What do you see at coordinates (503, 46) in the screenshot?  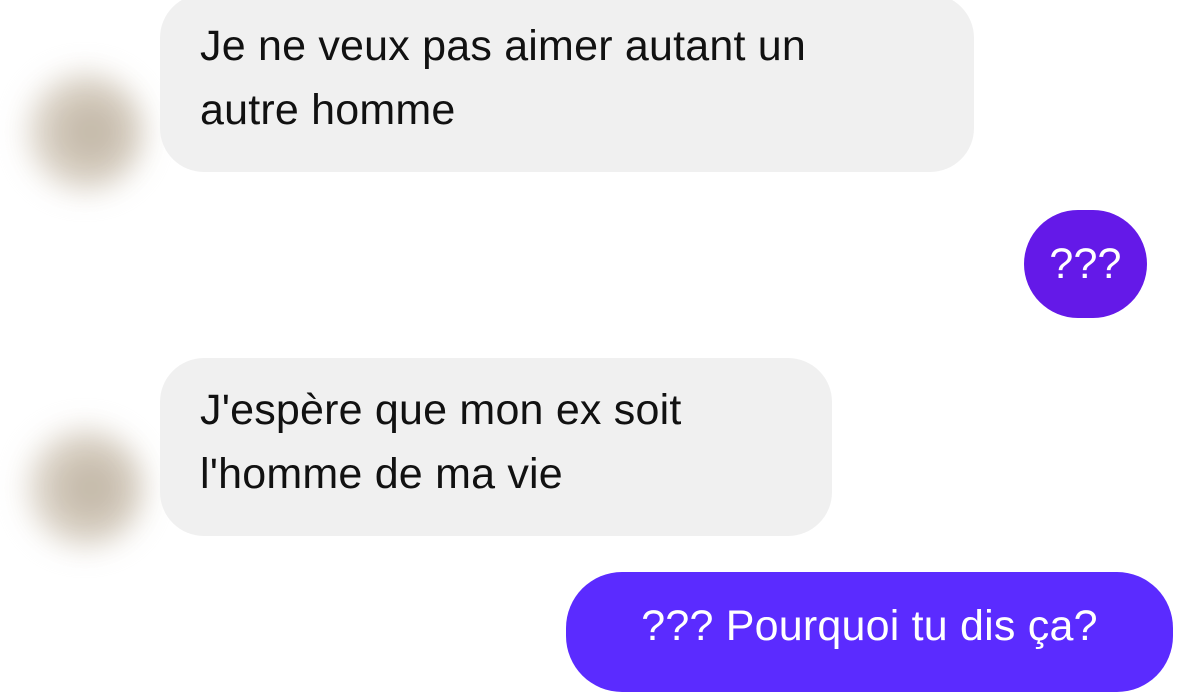 I see `message-text: Je ne veux pas aimer autant un` at bounding box center [503, 46].